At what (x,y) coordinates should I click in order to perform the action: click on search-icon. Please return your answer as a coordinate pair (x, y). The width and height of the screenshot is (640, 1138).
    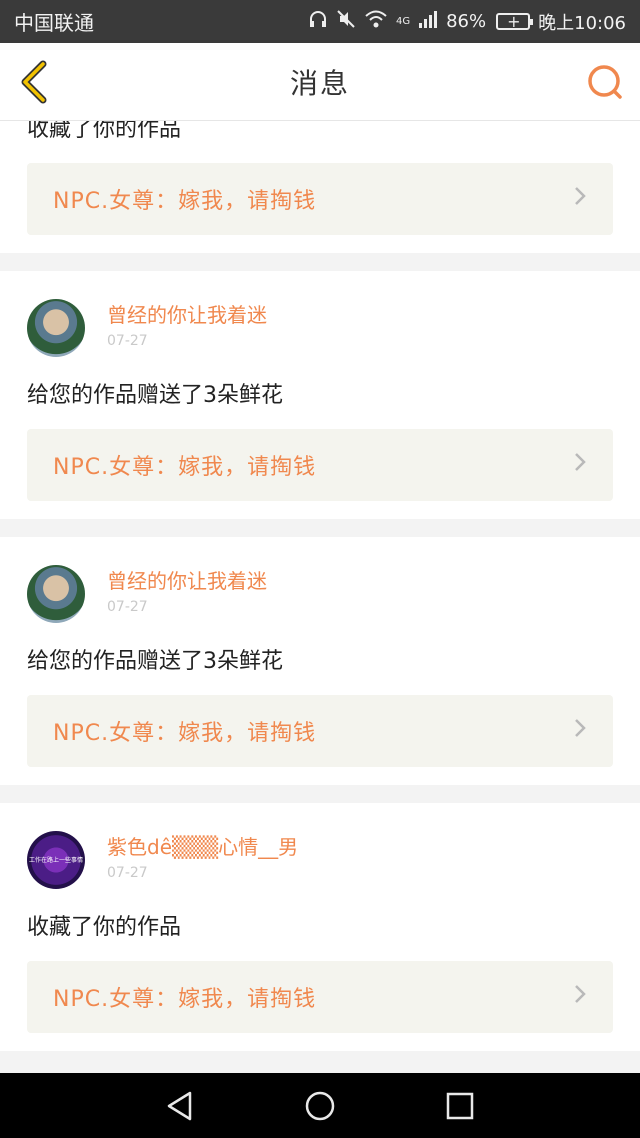
    Looking at the image, I should click on (605, 82).